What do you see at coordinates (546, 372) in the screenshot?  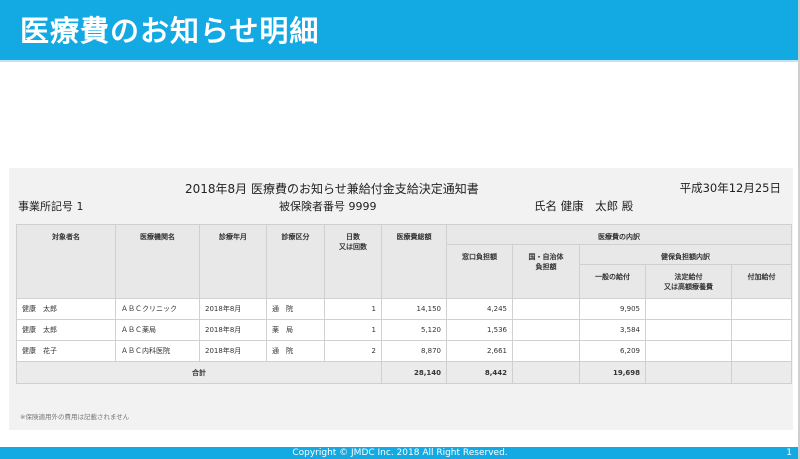 I see `total-public` at bounding box center [546, 372].